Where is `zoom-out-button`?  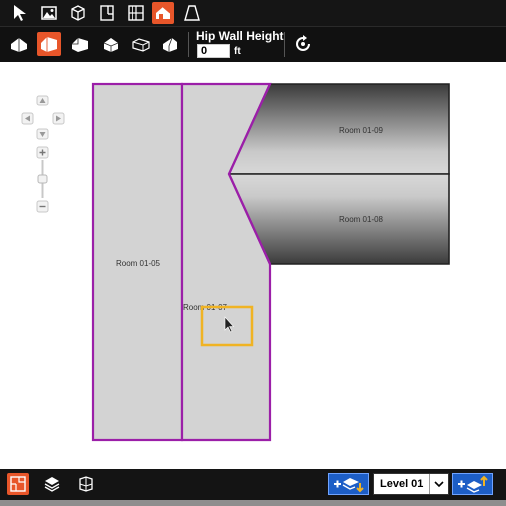
zoom-out-button is located at coordinates (42, 206).